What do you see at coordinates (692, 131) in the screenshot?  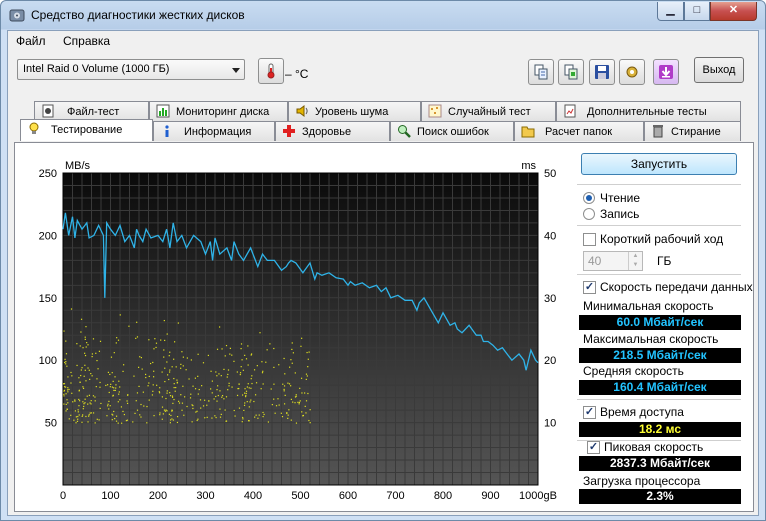 I see `tab-erase: Стирание` at bounding box center [692, 131].